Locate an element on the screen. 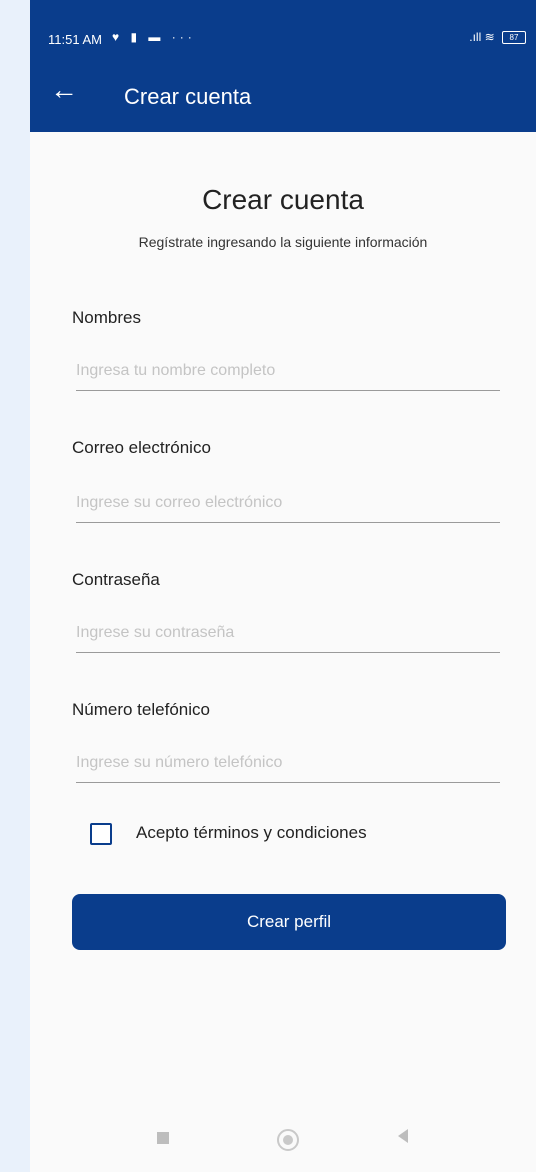 The height and width of the screenshot is (1172, 536). app-bar: ← Crear cuenta is located at coordinates (283, 93).